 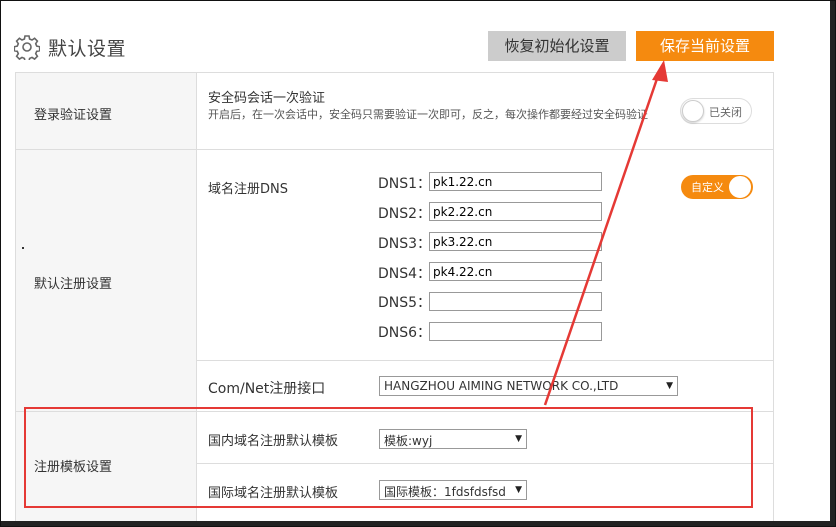 What do you see at coordinates (725, 112) in the screenshot?
I see `toggle-off-label: 已关闭` at bounding box center [725, 112].